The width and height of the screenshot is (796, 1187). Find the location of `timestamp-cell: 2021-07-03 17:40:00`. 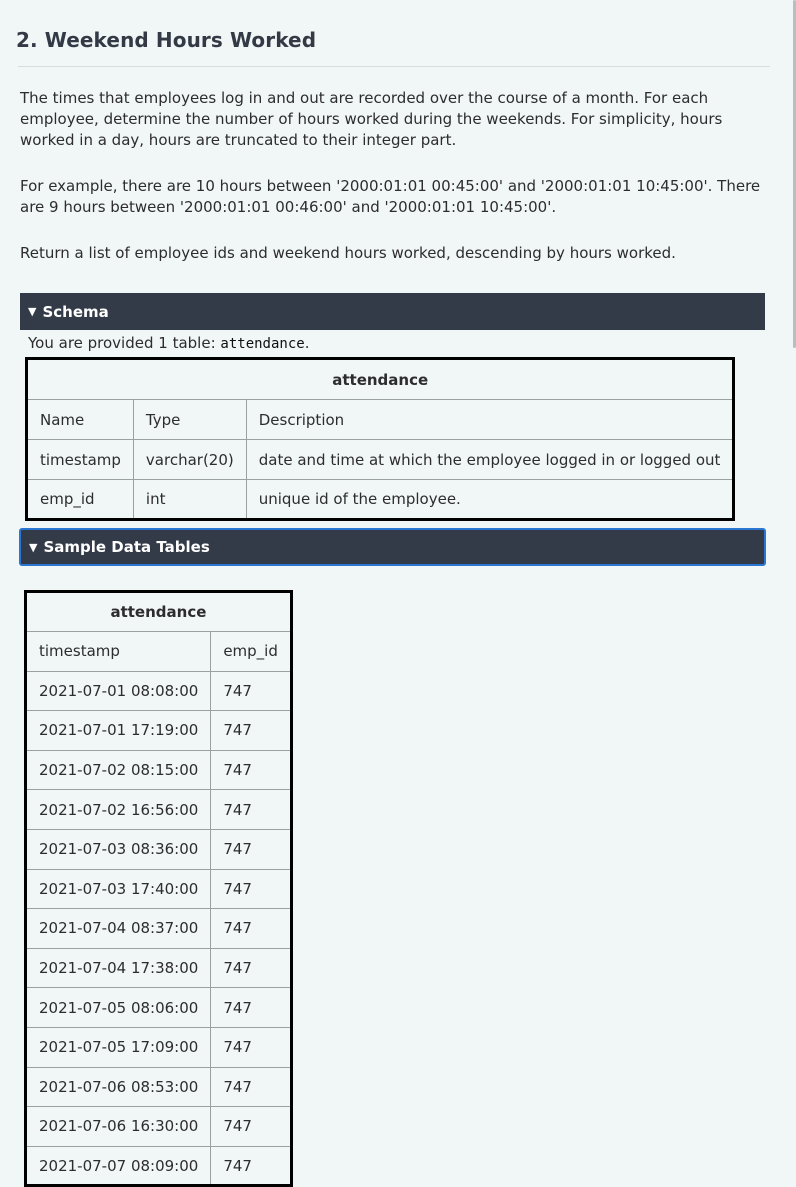

timestamp-cell: 2021-07-03 17:40:00 is located at coordinates (118, 889).